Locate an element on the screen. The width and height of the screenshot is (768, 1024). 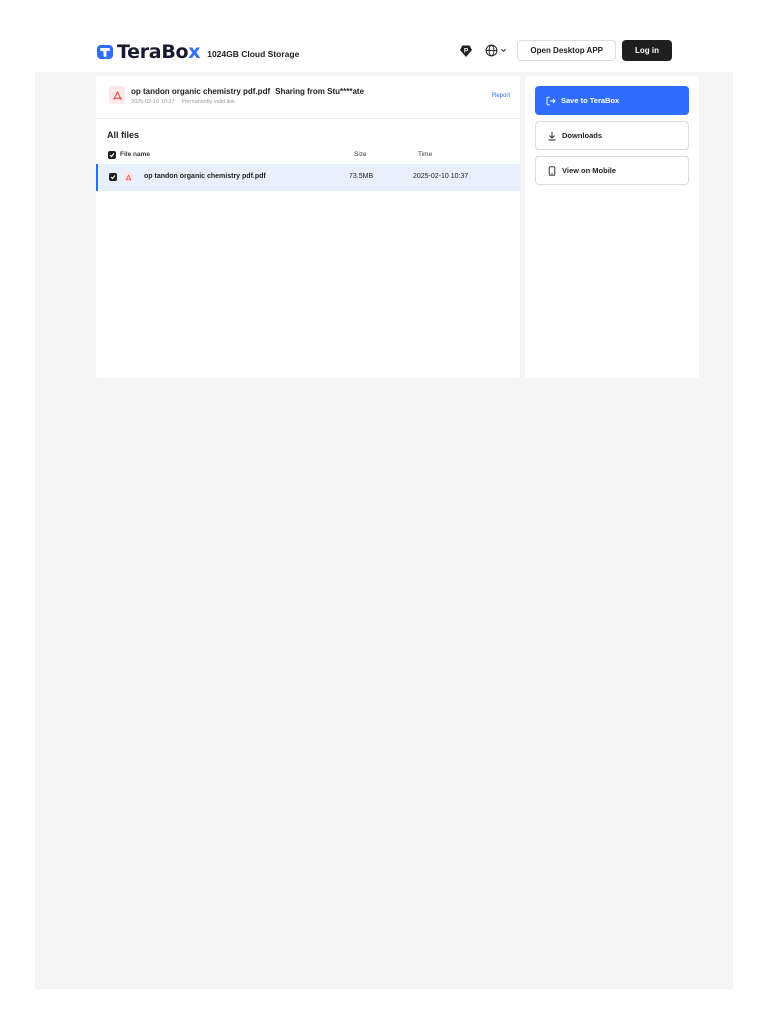
row-checkbox is located at coordinates (113, 177).